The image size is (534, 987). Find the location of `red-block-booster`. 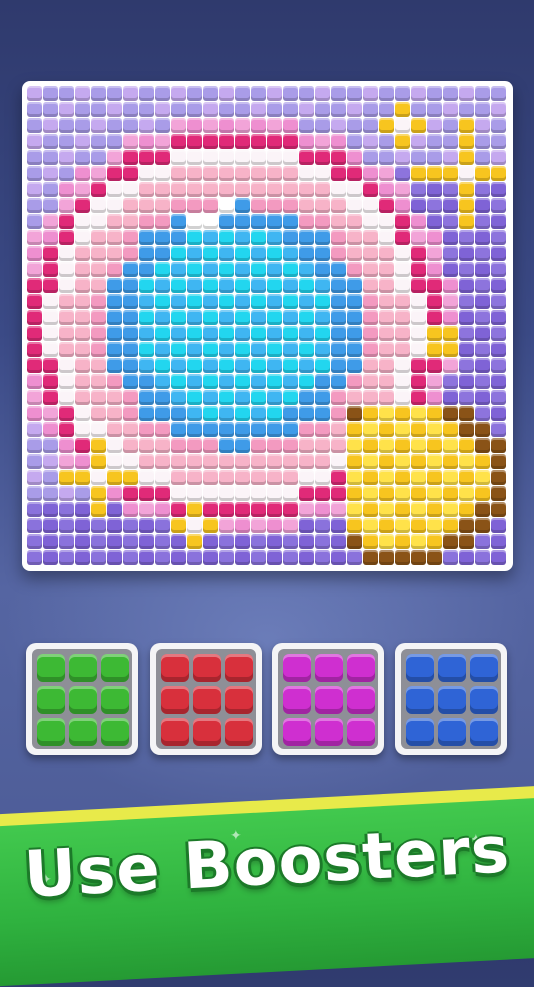

red-block-booster is located at coordinates (206, 699).